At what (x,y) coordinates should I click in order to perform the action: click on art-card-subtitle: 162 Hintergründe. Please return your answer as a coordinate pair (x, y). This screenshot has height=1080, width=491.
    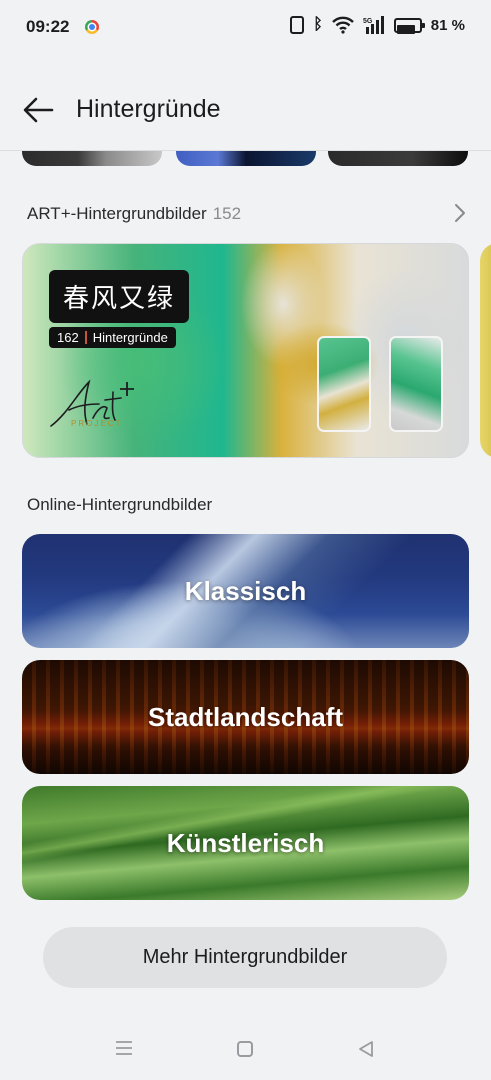
    Looking at the image, I should click on (112, 337).